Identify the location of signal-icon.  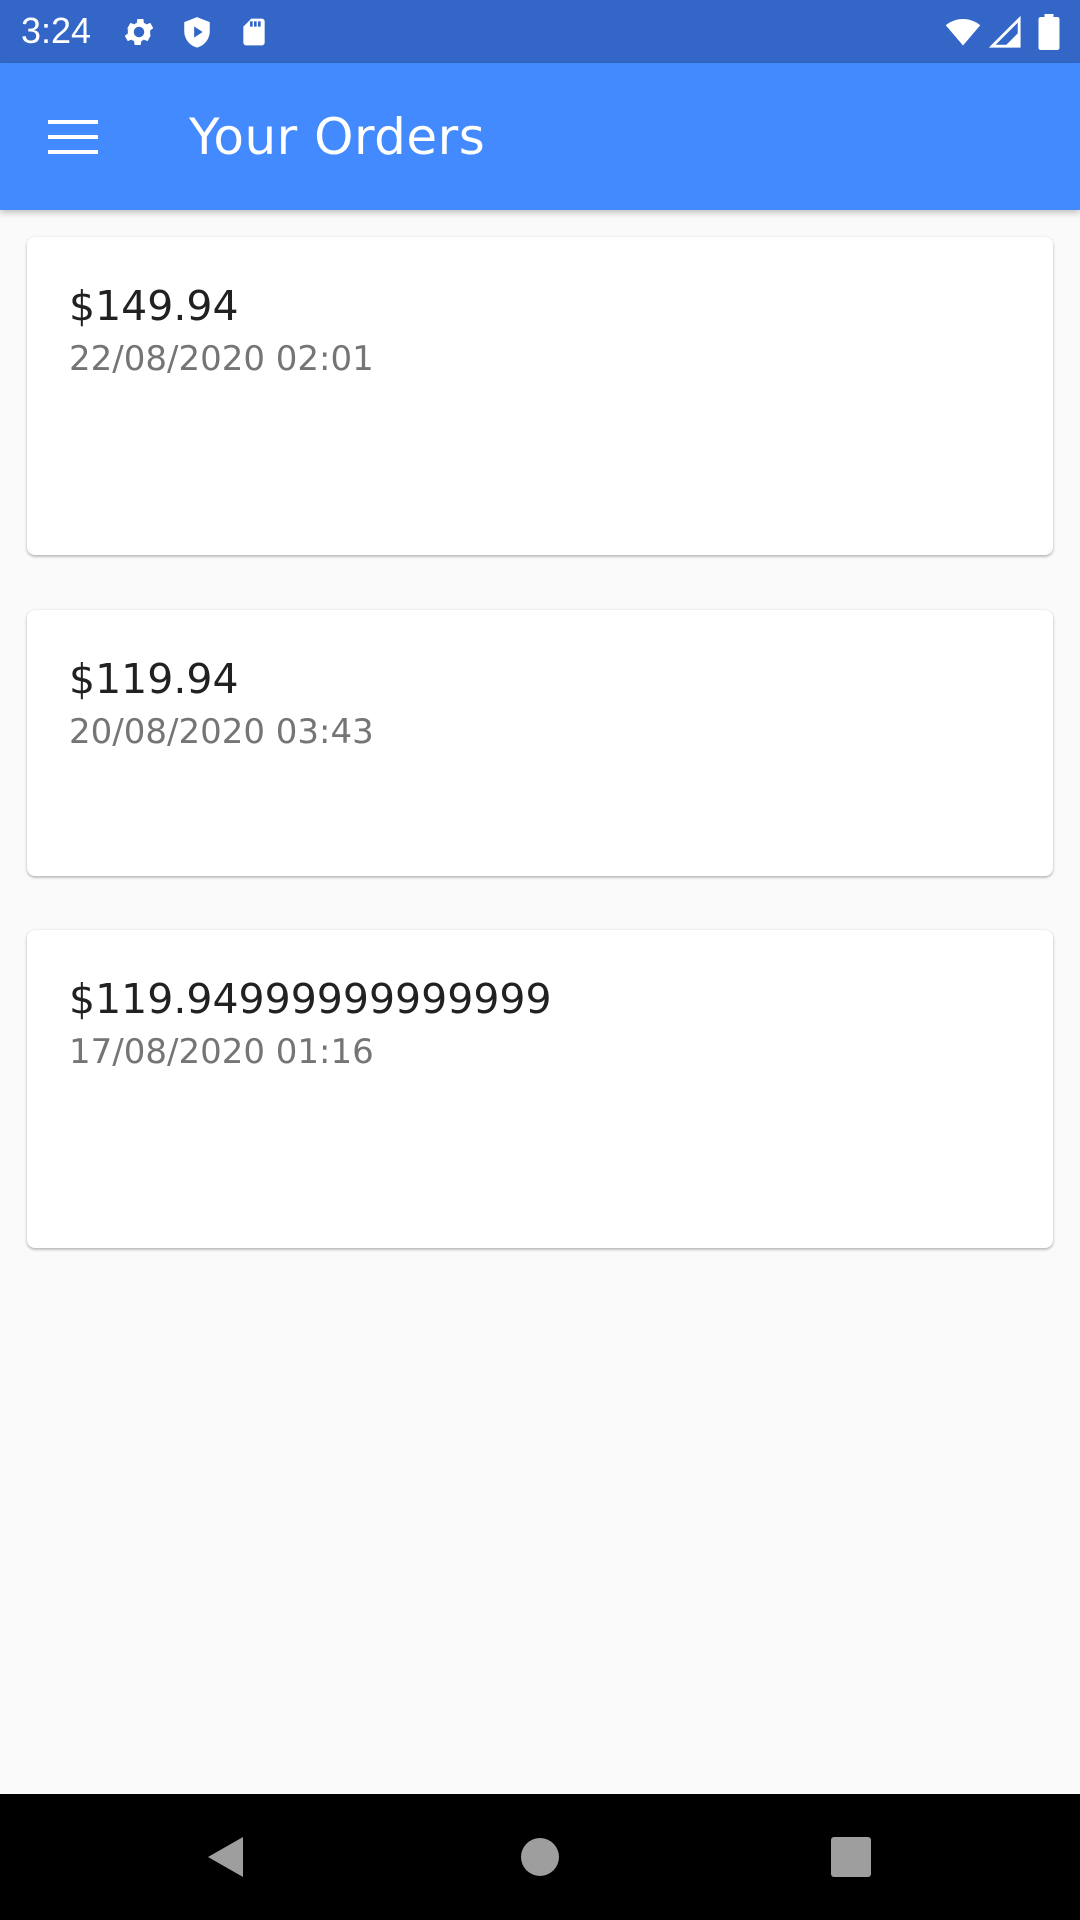
(1004, 31).